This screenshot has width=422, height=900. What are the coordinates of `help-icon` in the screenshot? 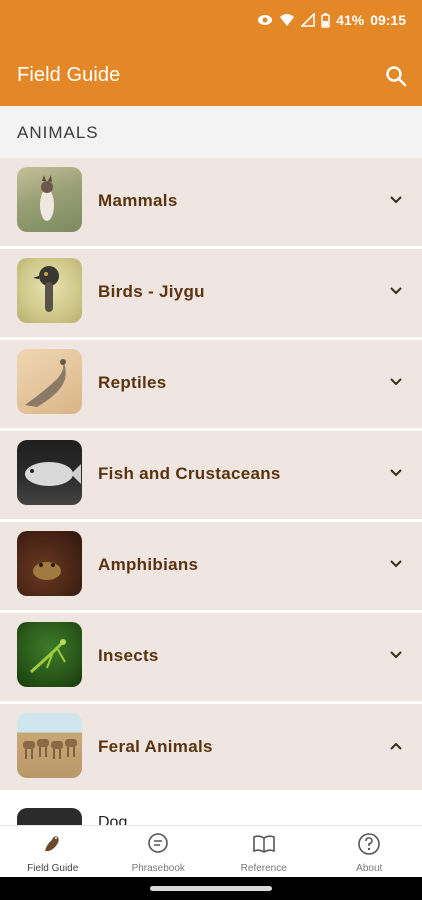 It's located at (369, 844).